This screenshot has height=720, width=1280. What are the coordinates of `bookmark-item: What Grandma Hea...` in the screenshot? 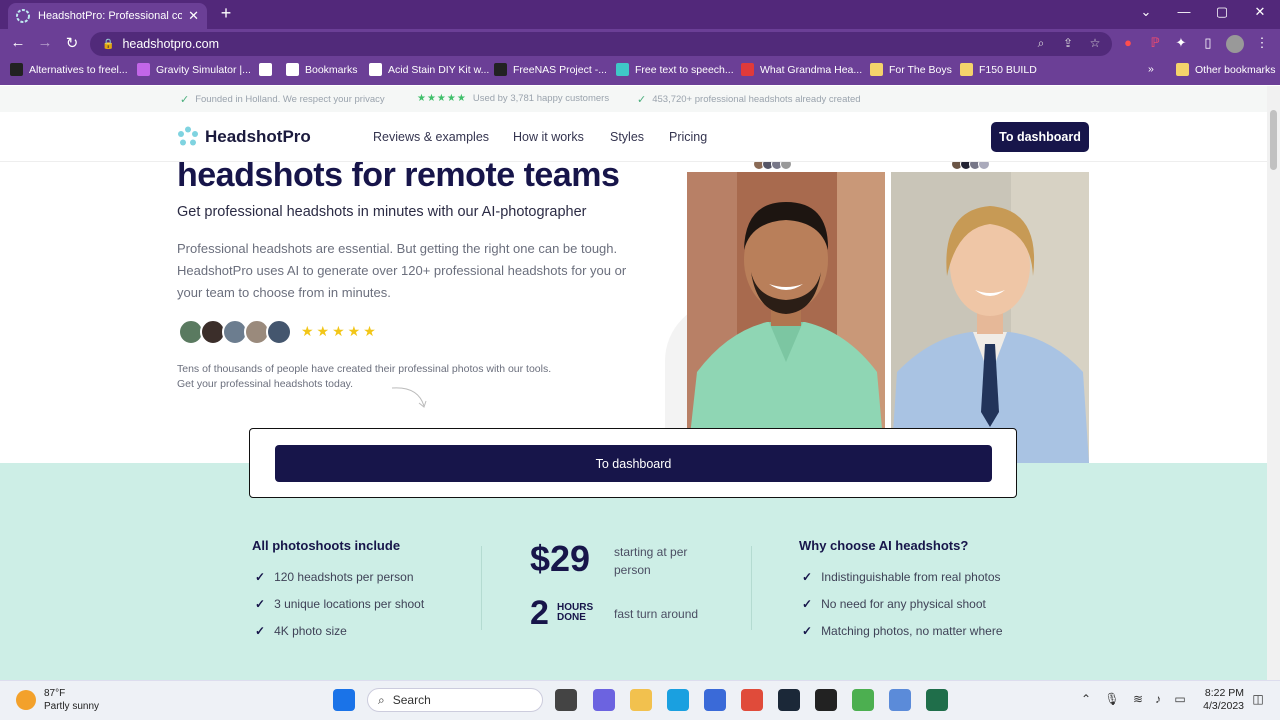 It's located at (801, 69).